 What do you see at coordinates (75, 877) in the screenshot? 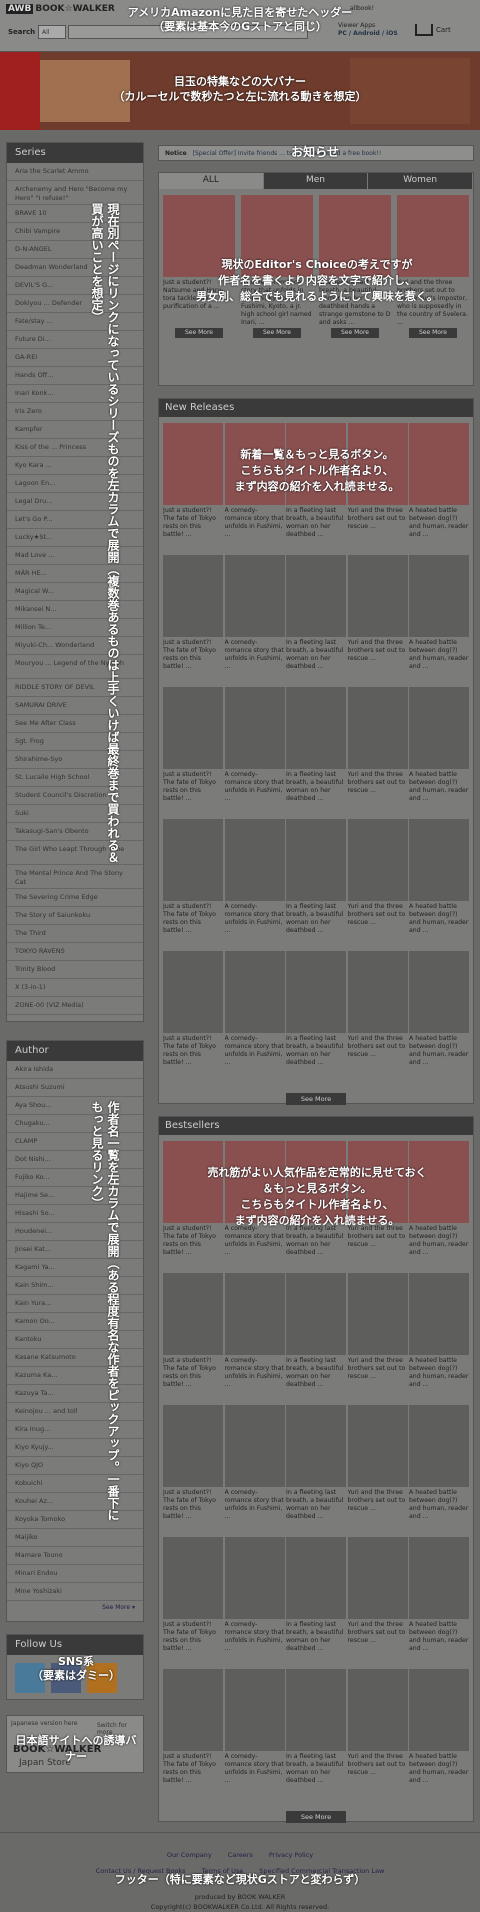
I see `series-item: The Mental Prince And The Stony Cat` at bounding box center [75, 877].